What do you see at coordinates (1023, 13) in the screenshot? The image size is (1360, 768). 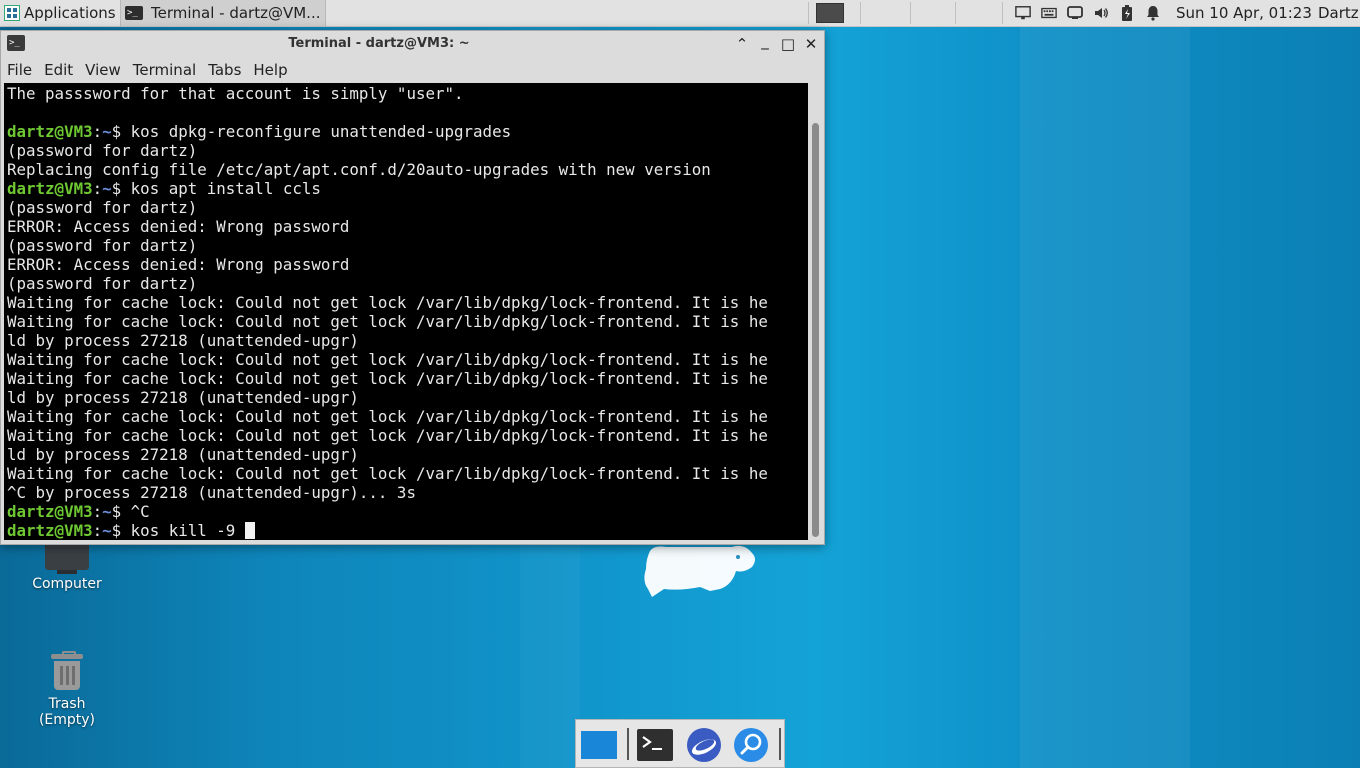 I see `network-icon` at bounding box center [1023, 13].